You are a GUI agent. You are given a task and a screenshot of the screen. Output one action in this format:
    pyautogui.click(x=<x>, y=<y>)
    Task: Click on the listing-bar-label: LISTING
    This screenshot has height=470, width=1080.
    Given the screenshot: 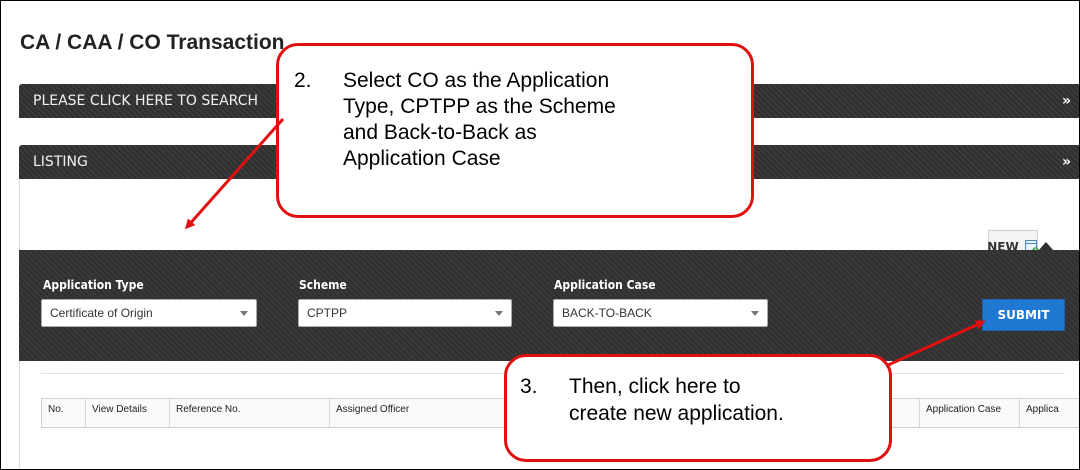 What is the action you would take?
    pyautogui.click(x=60, y=162)
    